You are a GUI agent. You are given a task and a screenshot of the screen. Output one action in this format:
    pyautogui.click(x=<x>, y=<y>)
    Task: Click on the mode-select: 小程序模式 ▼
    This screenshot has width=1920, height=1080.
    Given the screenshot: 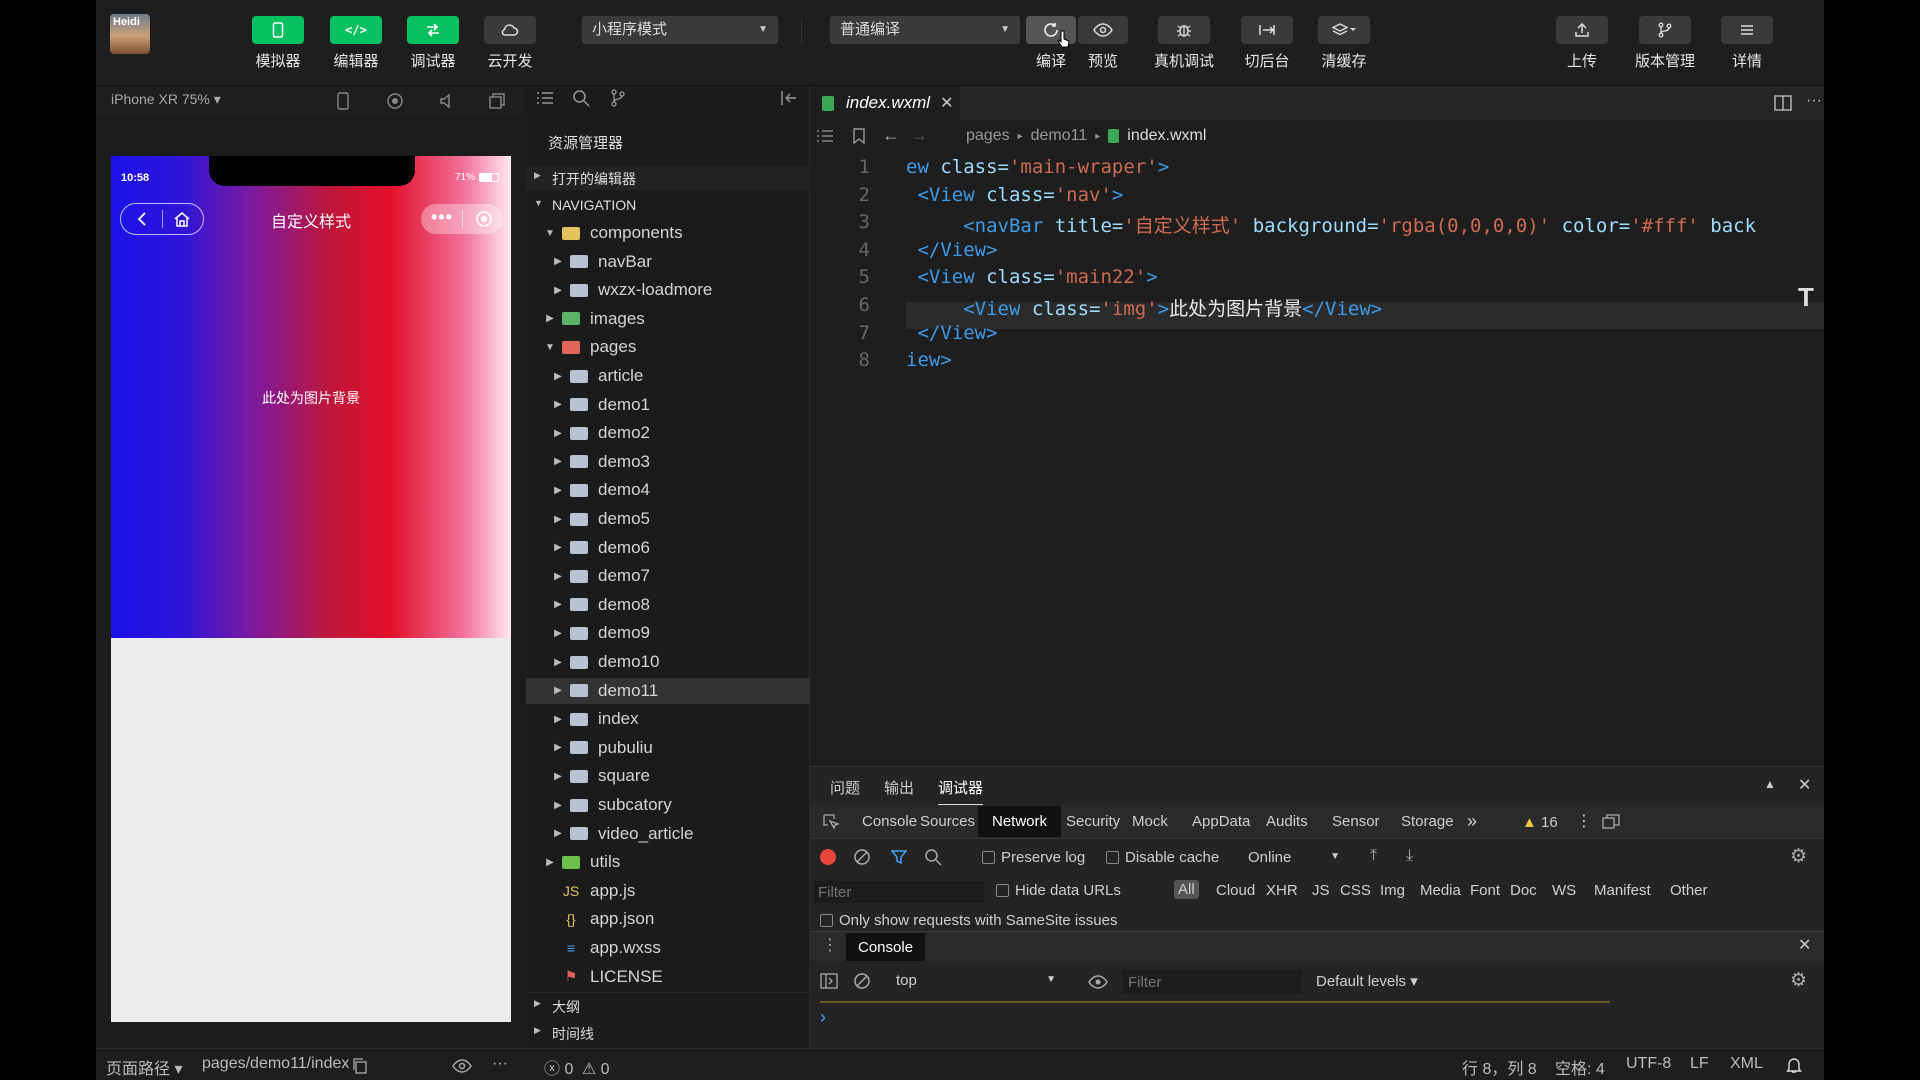 What is the action you would take?
    pyautogui.click(x=680, y=30)
    